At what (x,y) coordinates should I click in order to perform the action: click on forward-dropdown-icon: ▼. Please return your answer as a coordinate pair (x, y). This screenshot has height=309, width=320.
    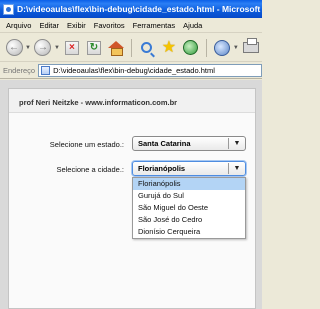
    Looking at the image, I should click on (57, 48).